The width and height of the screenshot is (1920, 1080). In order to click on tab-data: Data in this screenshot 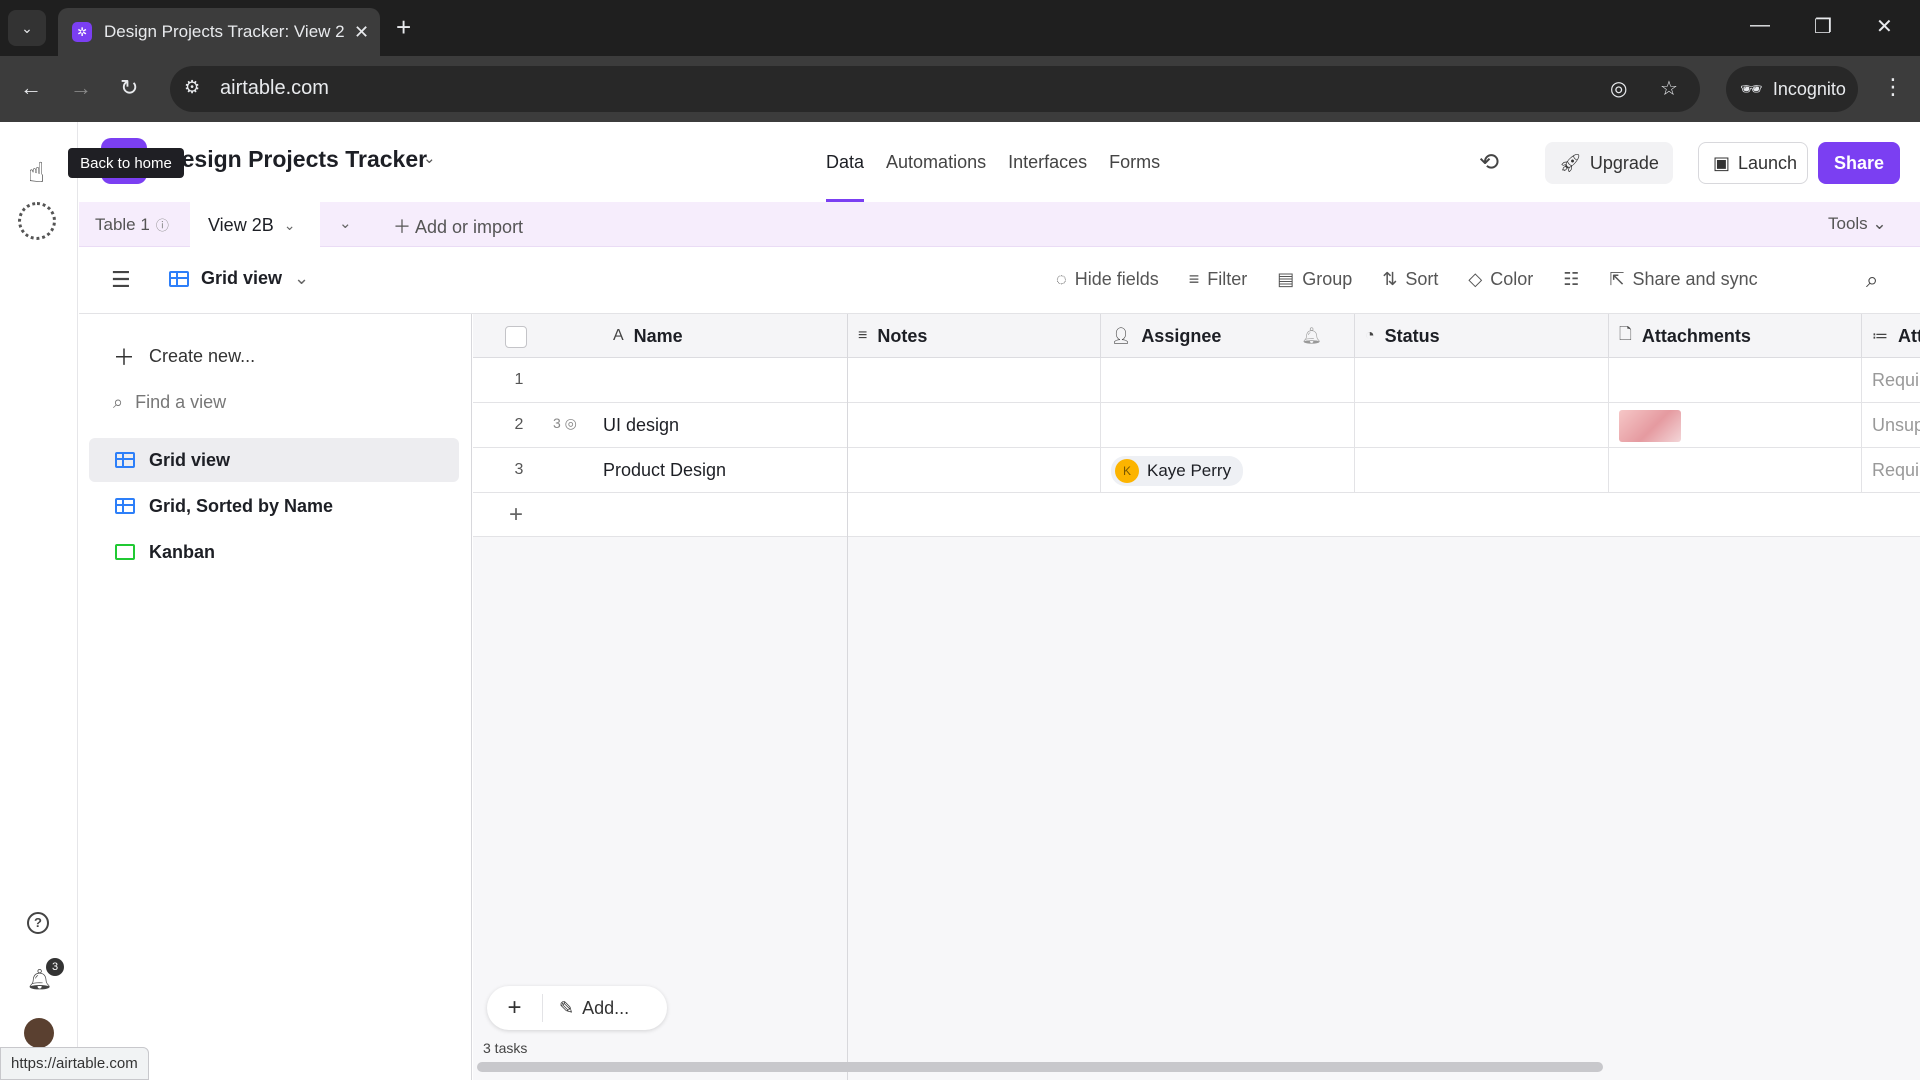, I will do `click(845, 162)`.